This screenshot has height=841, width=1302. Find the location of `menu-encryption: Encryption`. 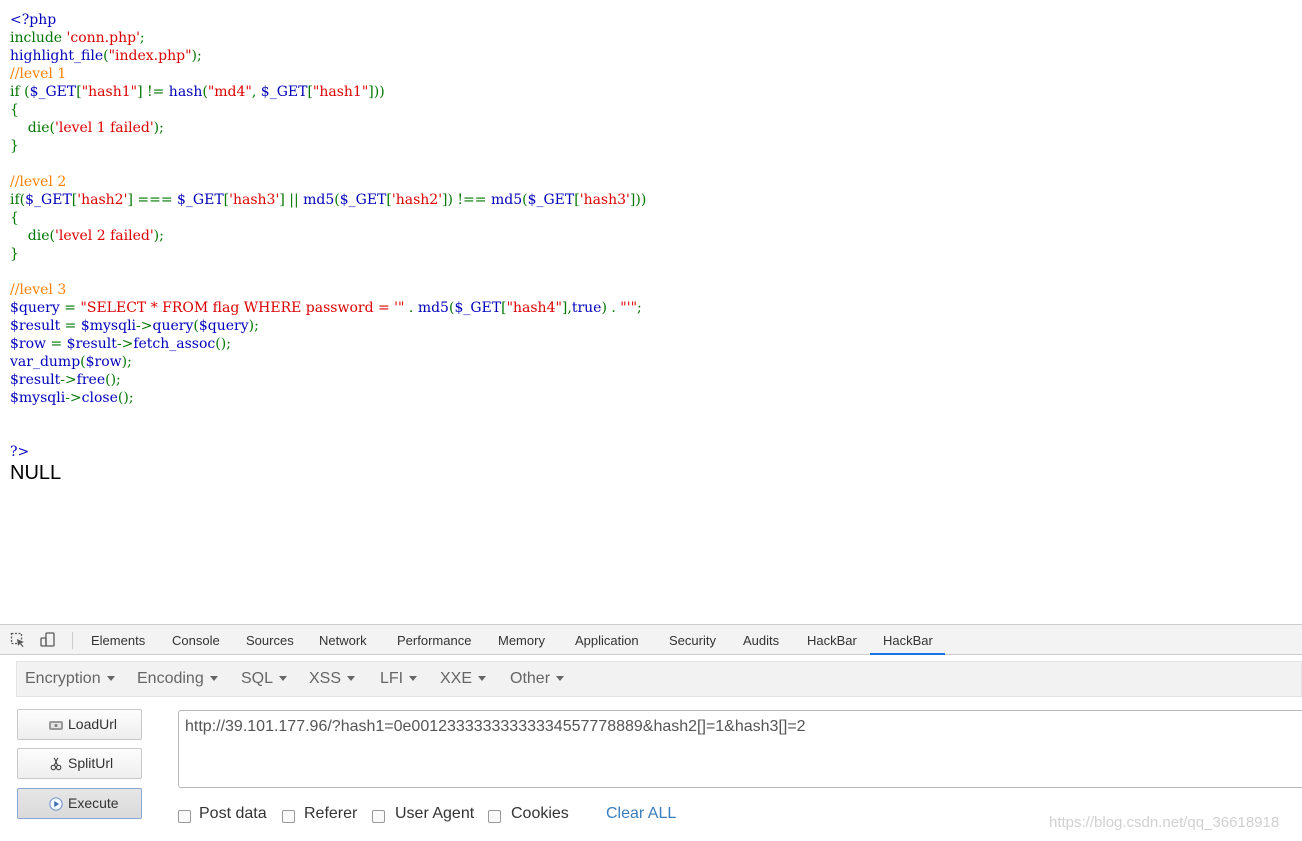

menu-encryption: Encryption is located at coordinates (70, 679).